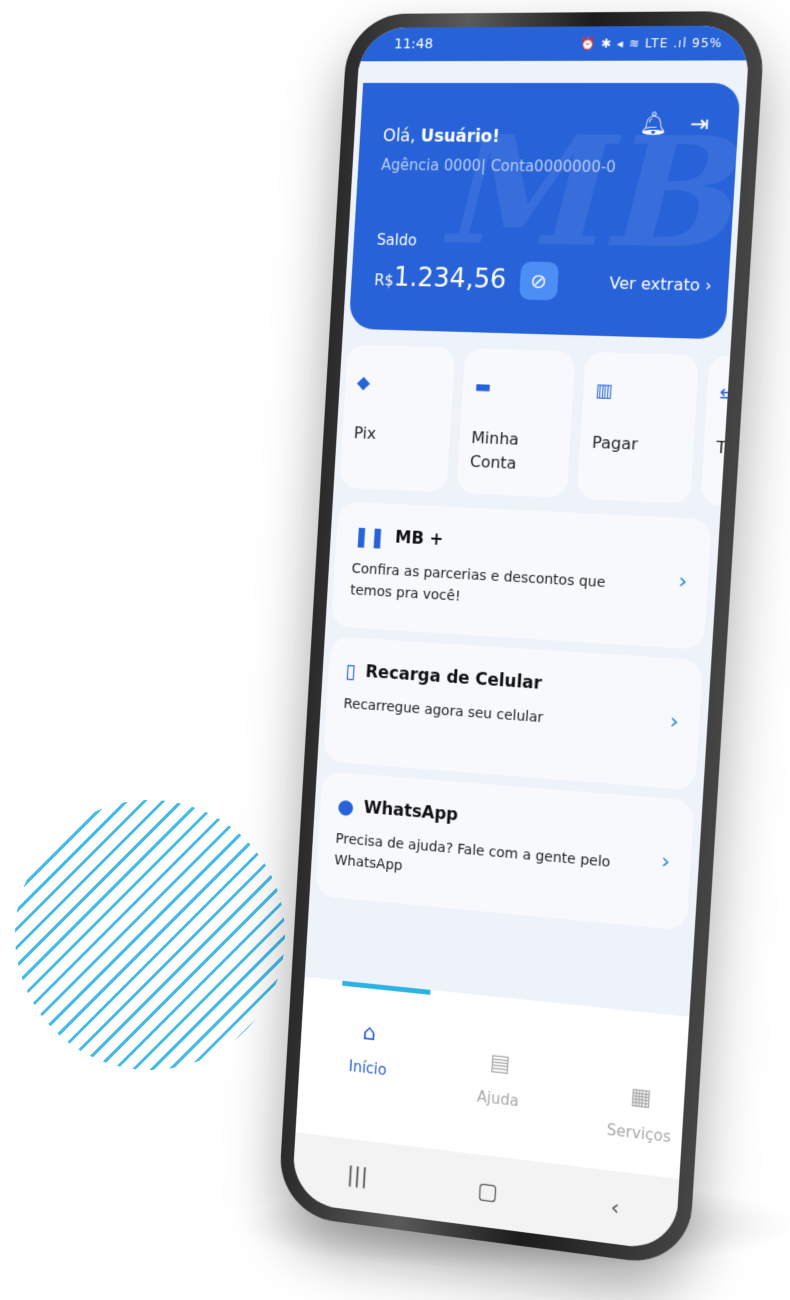 This screenshot has height=1300, width=790. I want to click on recent-apps-icon: |||, so click(357, 1175).